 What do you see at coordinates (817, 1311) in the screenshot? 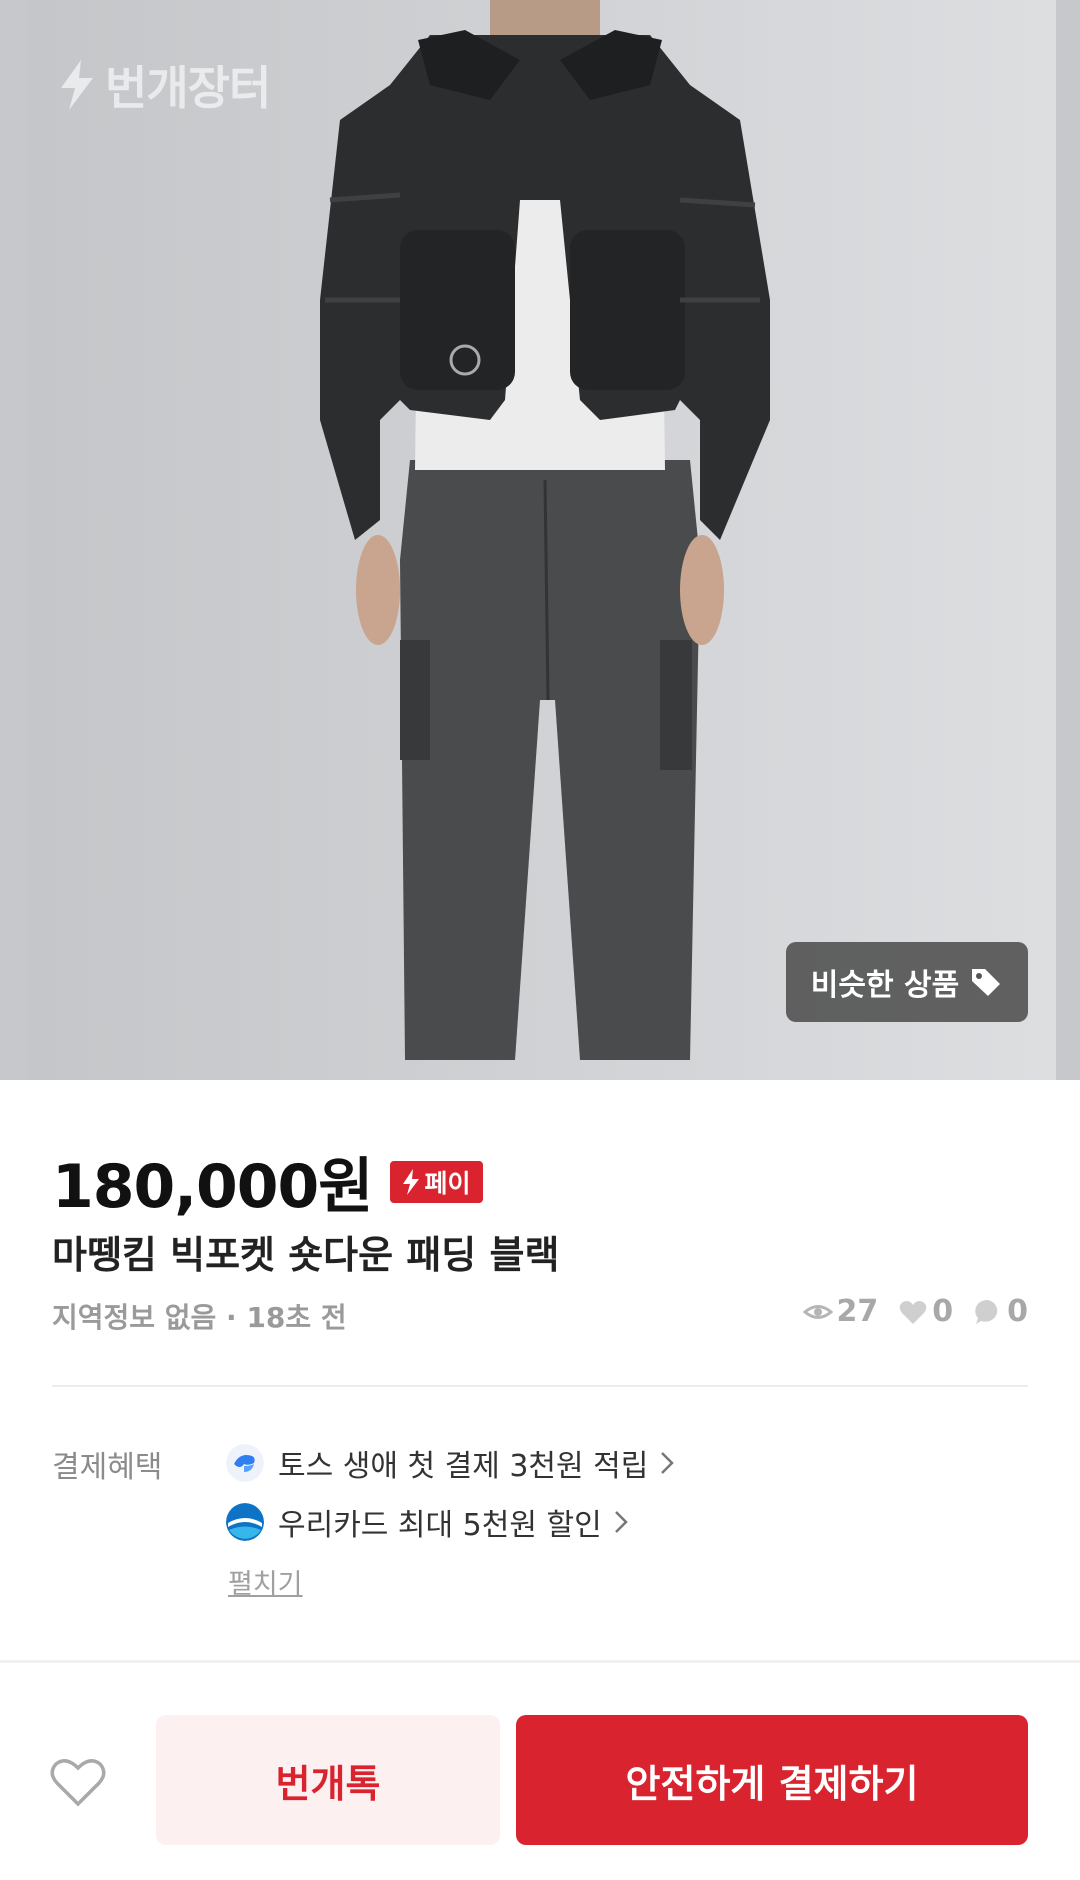
I see `eye-icon` at bounding box center [817, 1311].